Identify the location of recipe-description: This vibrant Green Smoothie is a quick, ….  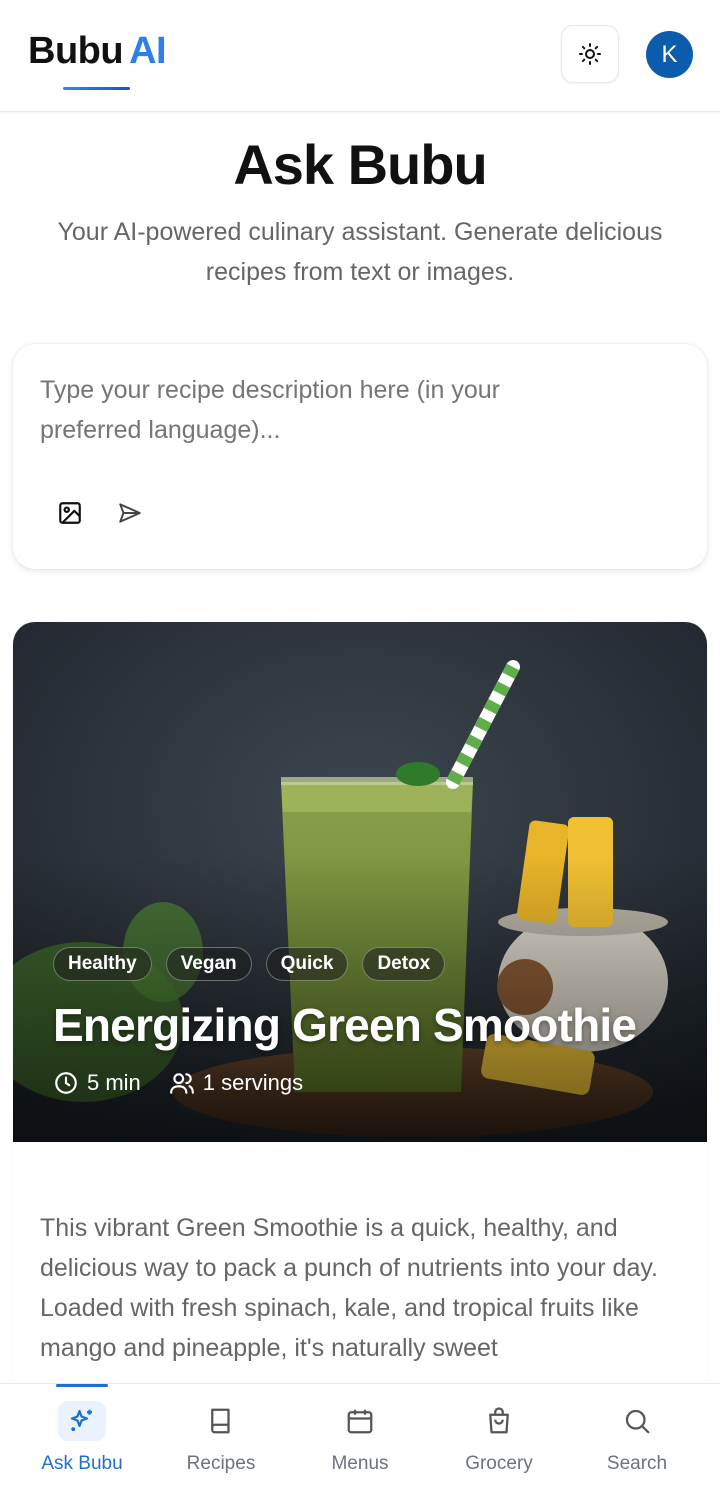
(349, 1288).